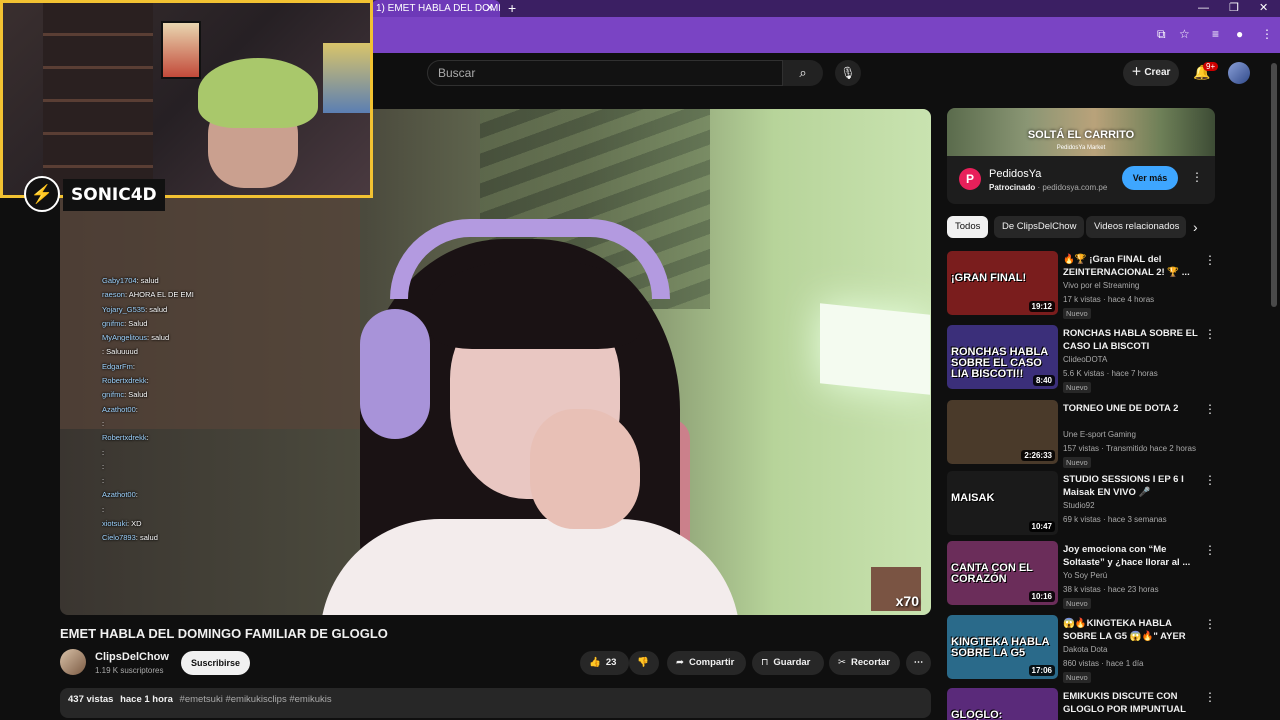 This screenshot has width=1280, height=720. Describe the element at coordinates (186, 99) in the screenshot. I see `webcam-overlay` at that location.